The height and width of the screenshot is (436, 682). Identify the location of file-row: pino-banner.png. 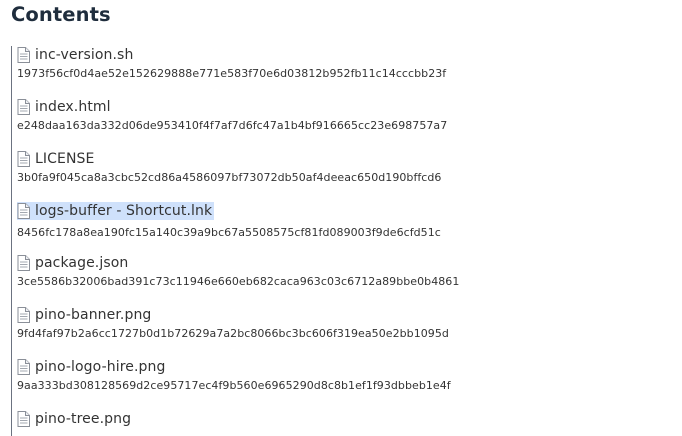
(233, 315).